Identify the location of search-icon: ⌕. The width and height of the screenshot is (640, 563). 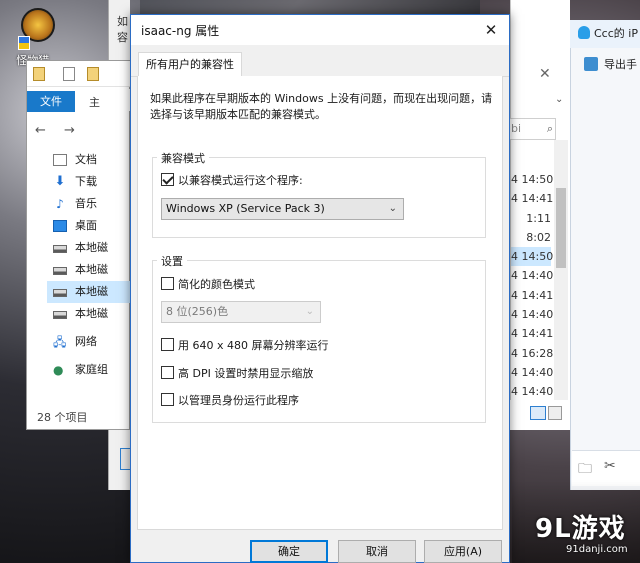
(549, 128).